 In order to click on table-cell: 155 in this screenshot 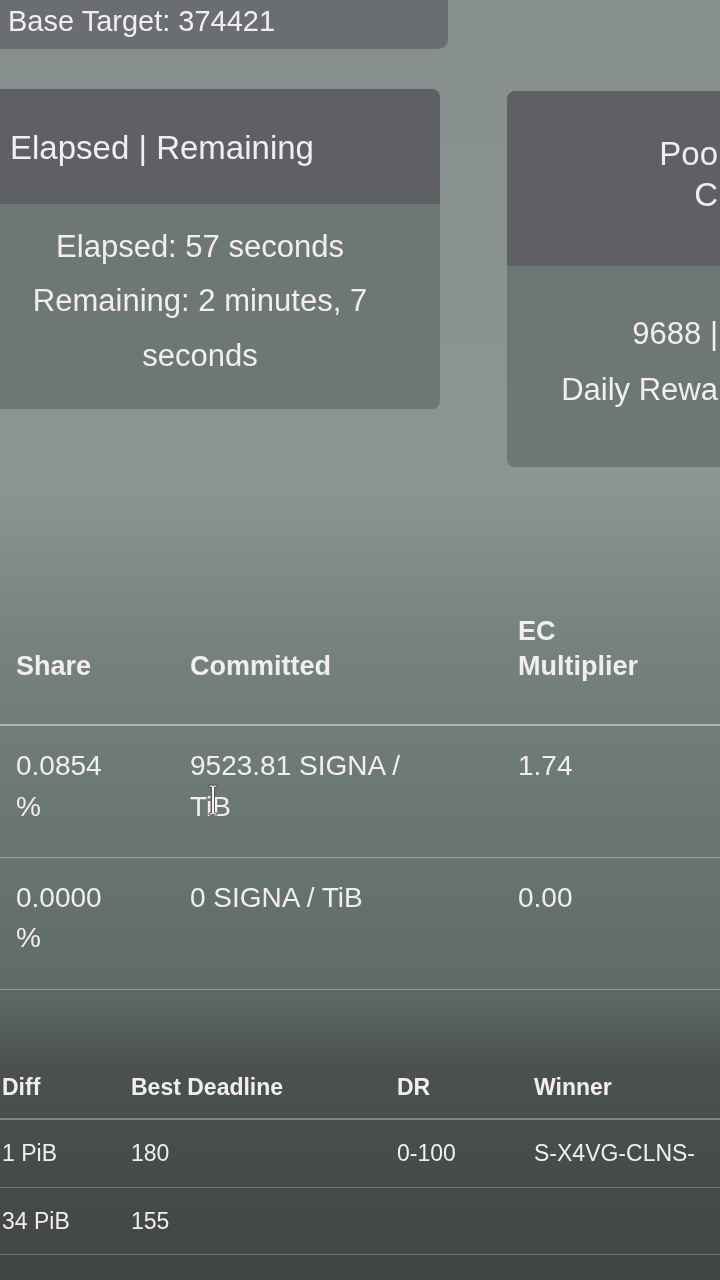, I will do `click(259, 1221)`.